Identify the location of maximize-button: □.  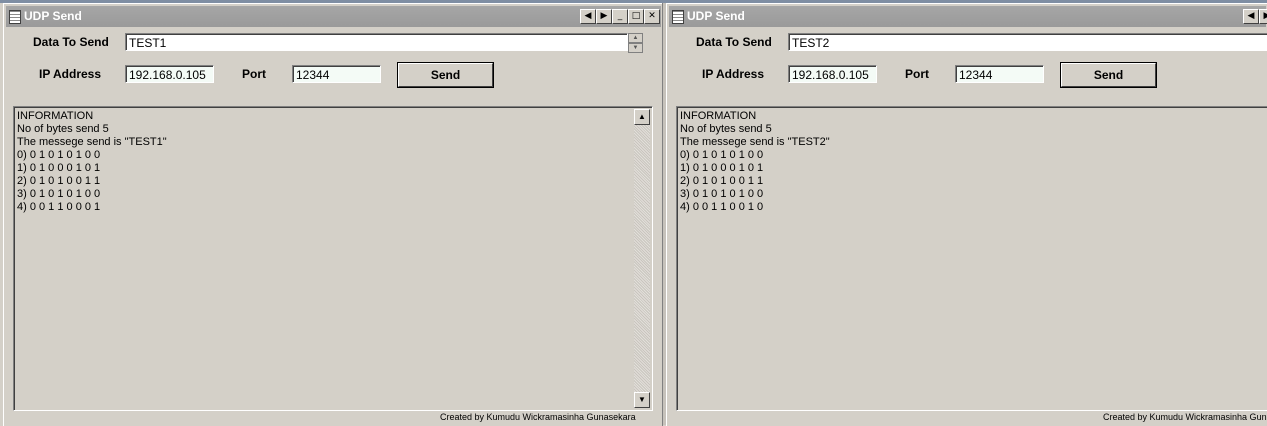
(636, 16).